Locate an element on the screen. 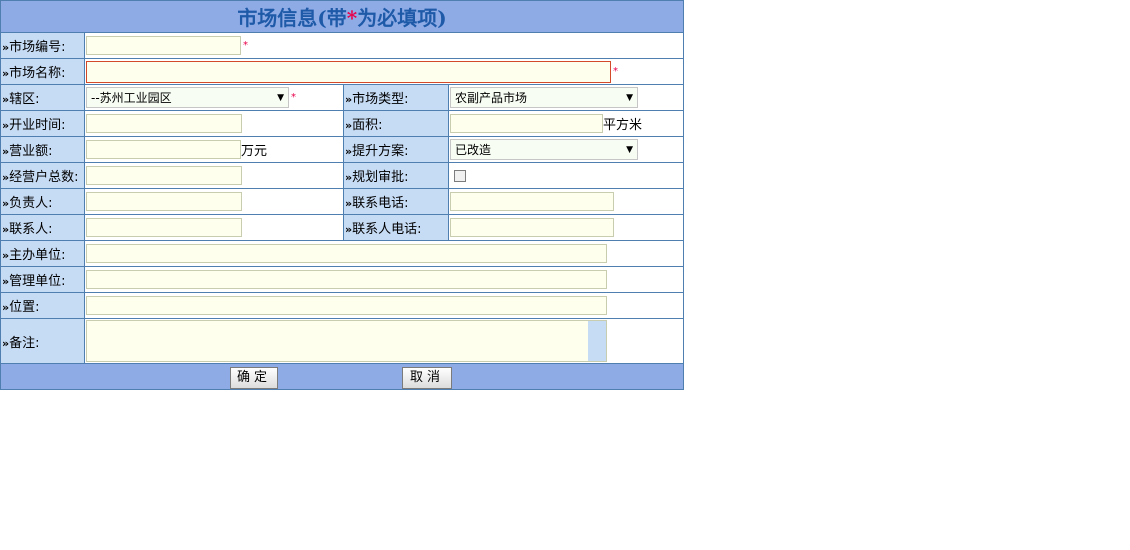 The width and height of the screenshot is (1130, 550). row-location: » 位置: is located at coordinates (342, 305).